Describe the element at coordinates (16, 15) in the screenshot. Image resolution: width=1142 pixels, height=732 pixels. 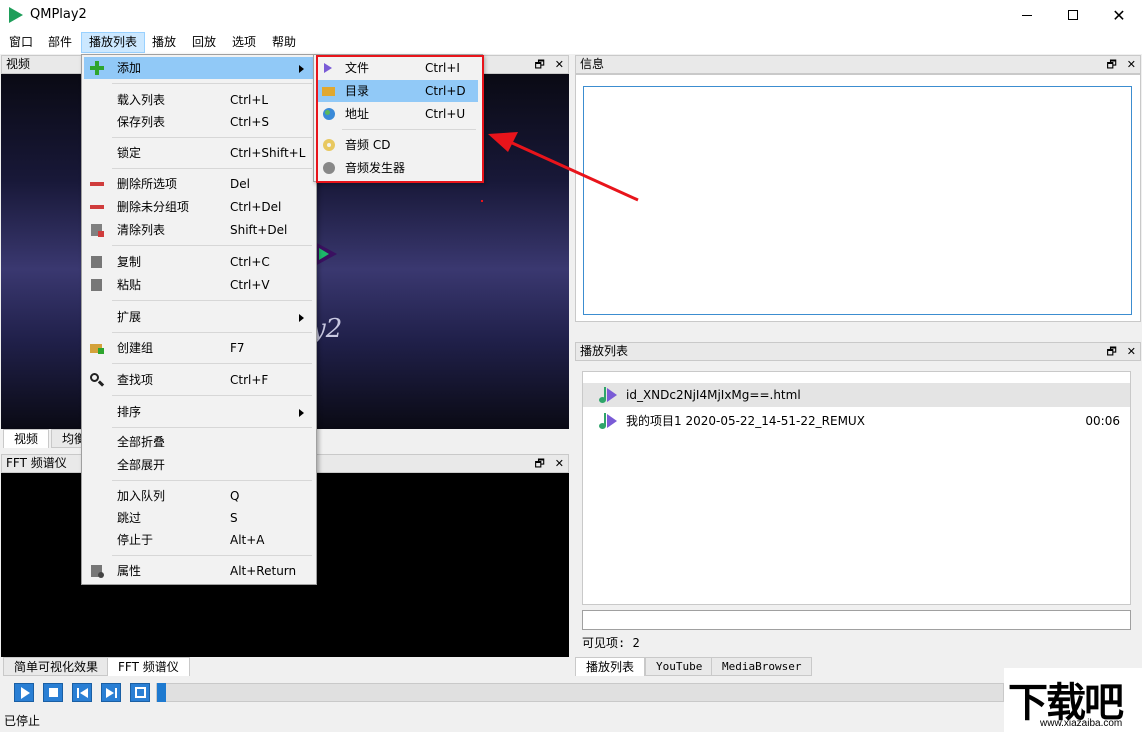
I see `app-logo-icon` at that location.